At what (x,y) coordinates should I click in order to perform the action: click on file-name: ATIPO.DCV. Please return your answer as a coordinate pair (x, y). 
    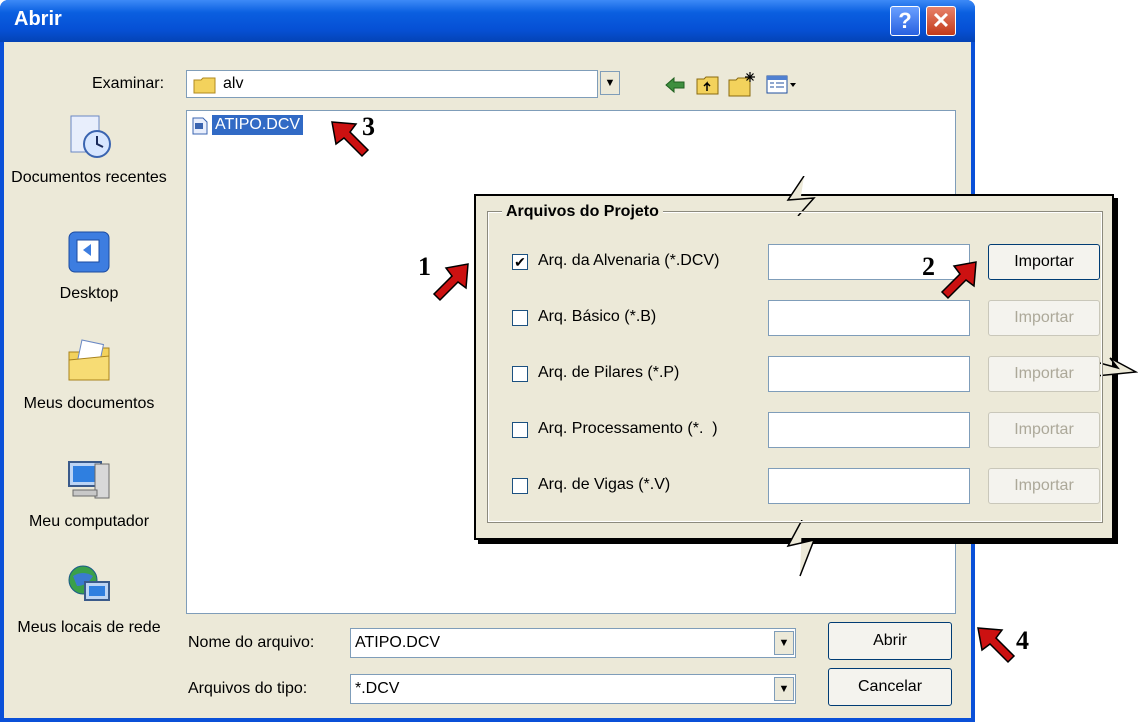
    Looking at the image, I should click on (257, 125).